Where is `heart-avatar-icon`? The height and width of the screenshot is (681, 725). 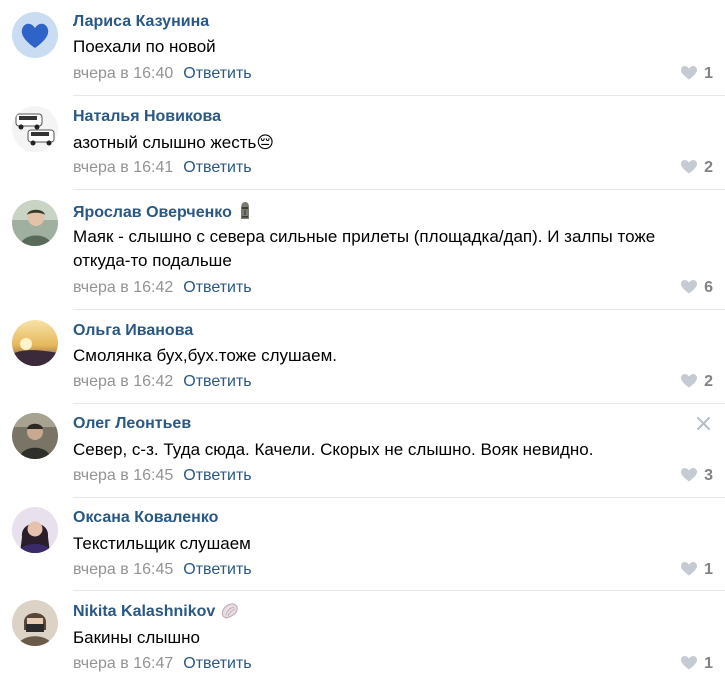
heart-avatar-icon is located at coordinates (35, 35).